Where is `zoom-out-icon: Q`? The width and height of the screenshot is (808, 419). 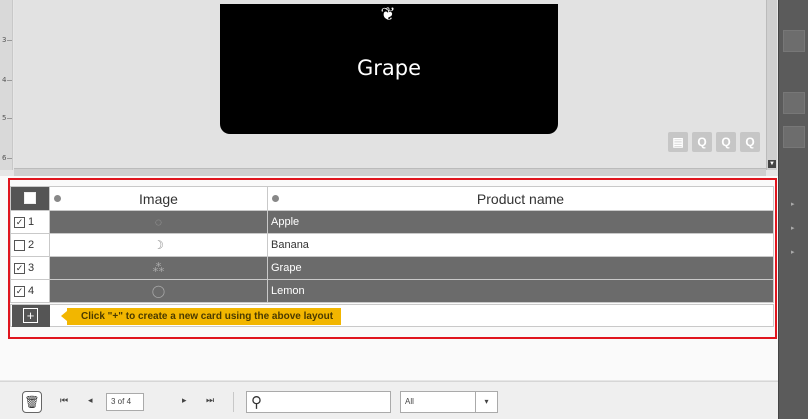 zoom-out-icon: Q is located at coordinates (750, 142).